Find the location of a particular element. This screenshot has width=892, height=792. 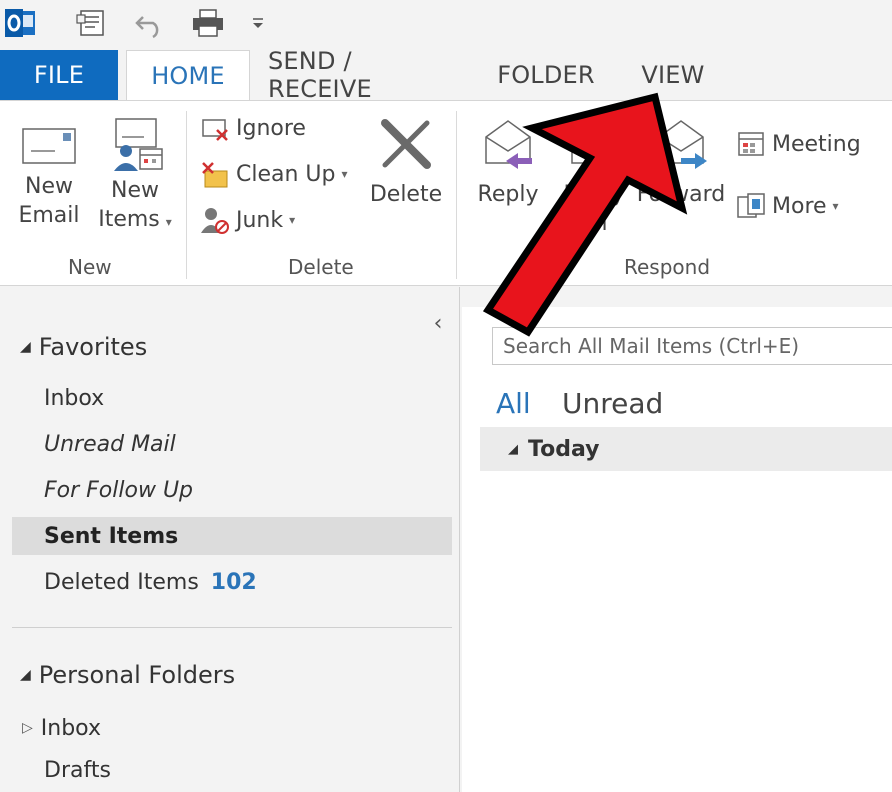

forward-icon is located at coordinates (682, 144).